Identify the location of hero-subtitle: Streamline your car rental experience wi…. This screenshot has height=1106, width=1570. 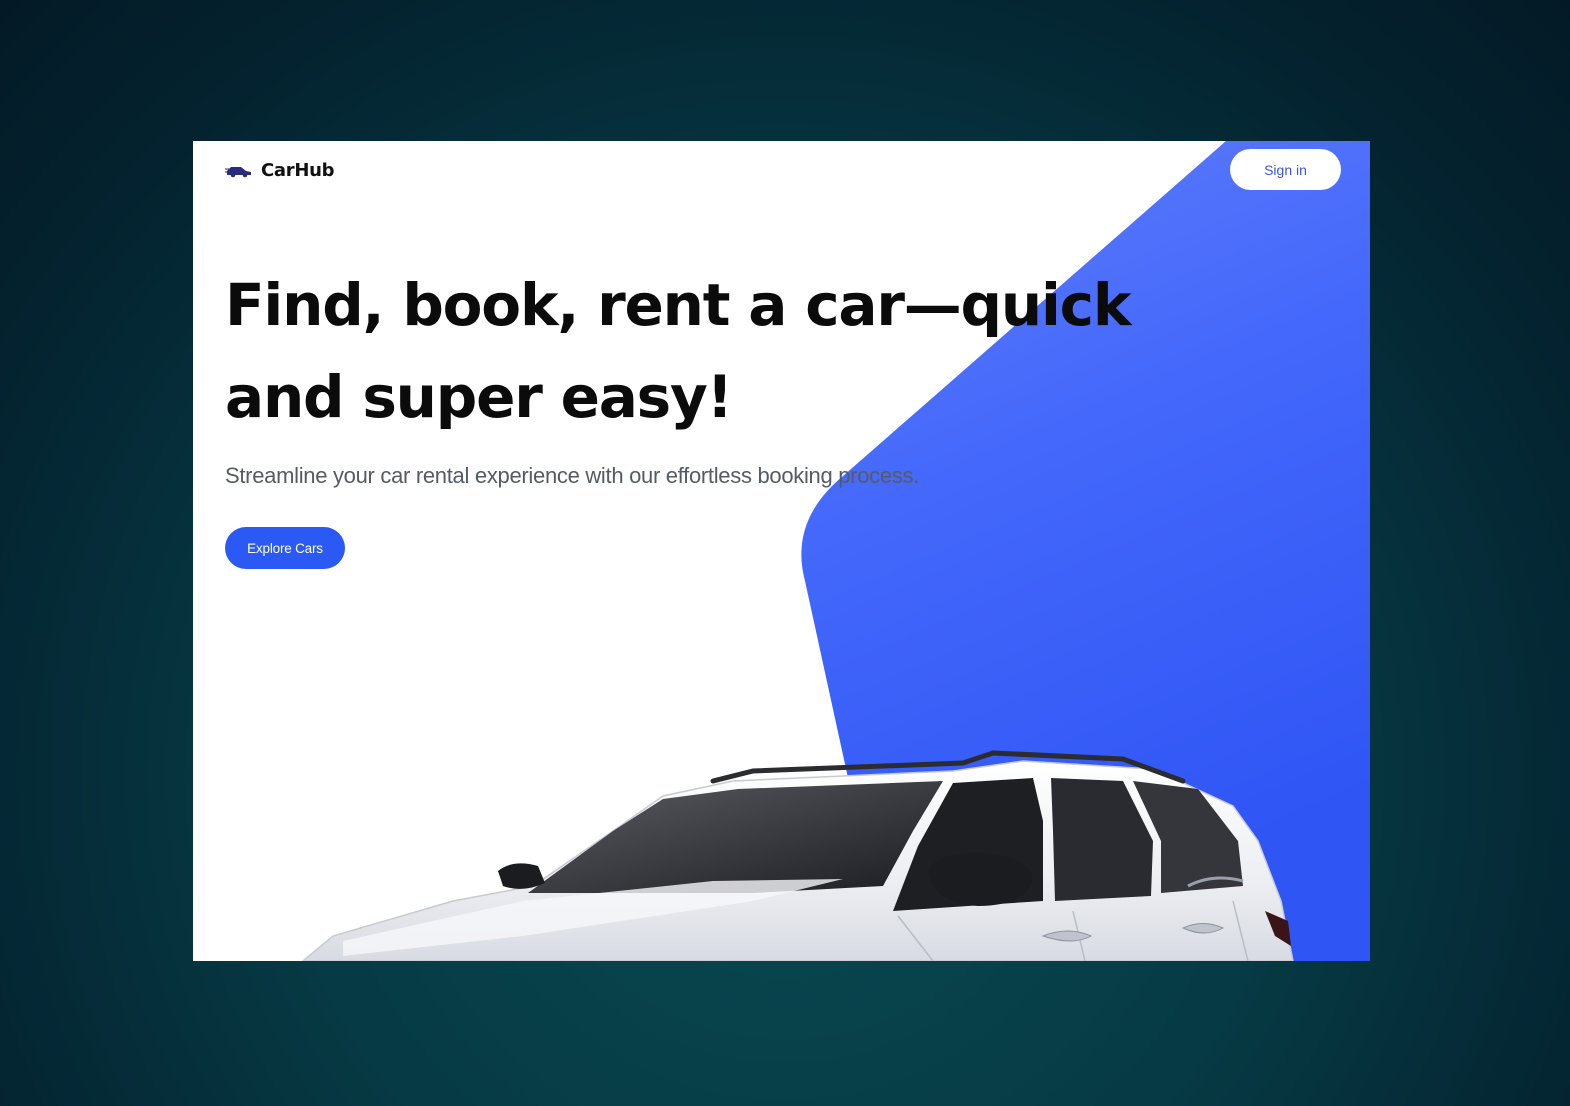
(572, 475).